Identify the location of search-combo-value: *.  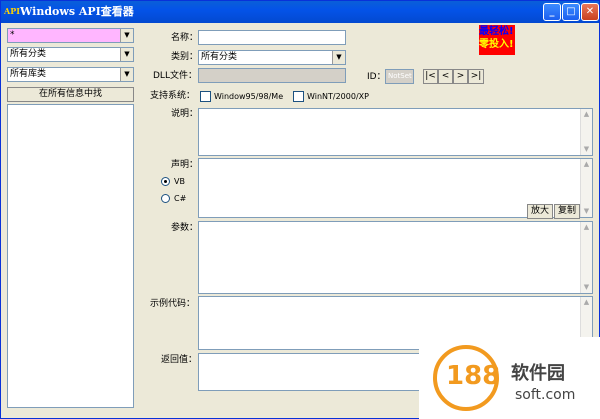
(12, 35).